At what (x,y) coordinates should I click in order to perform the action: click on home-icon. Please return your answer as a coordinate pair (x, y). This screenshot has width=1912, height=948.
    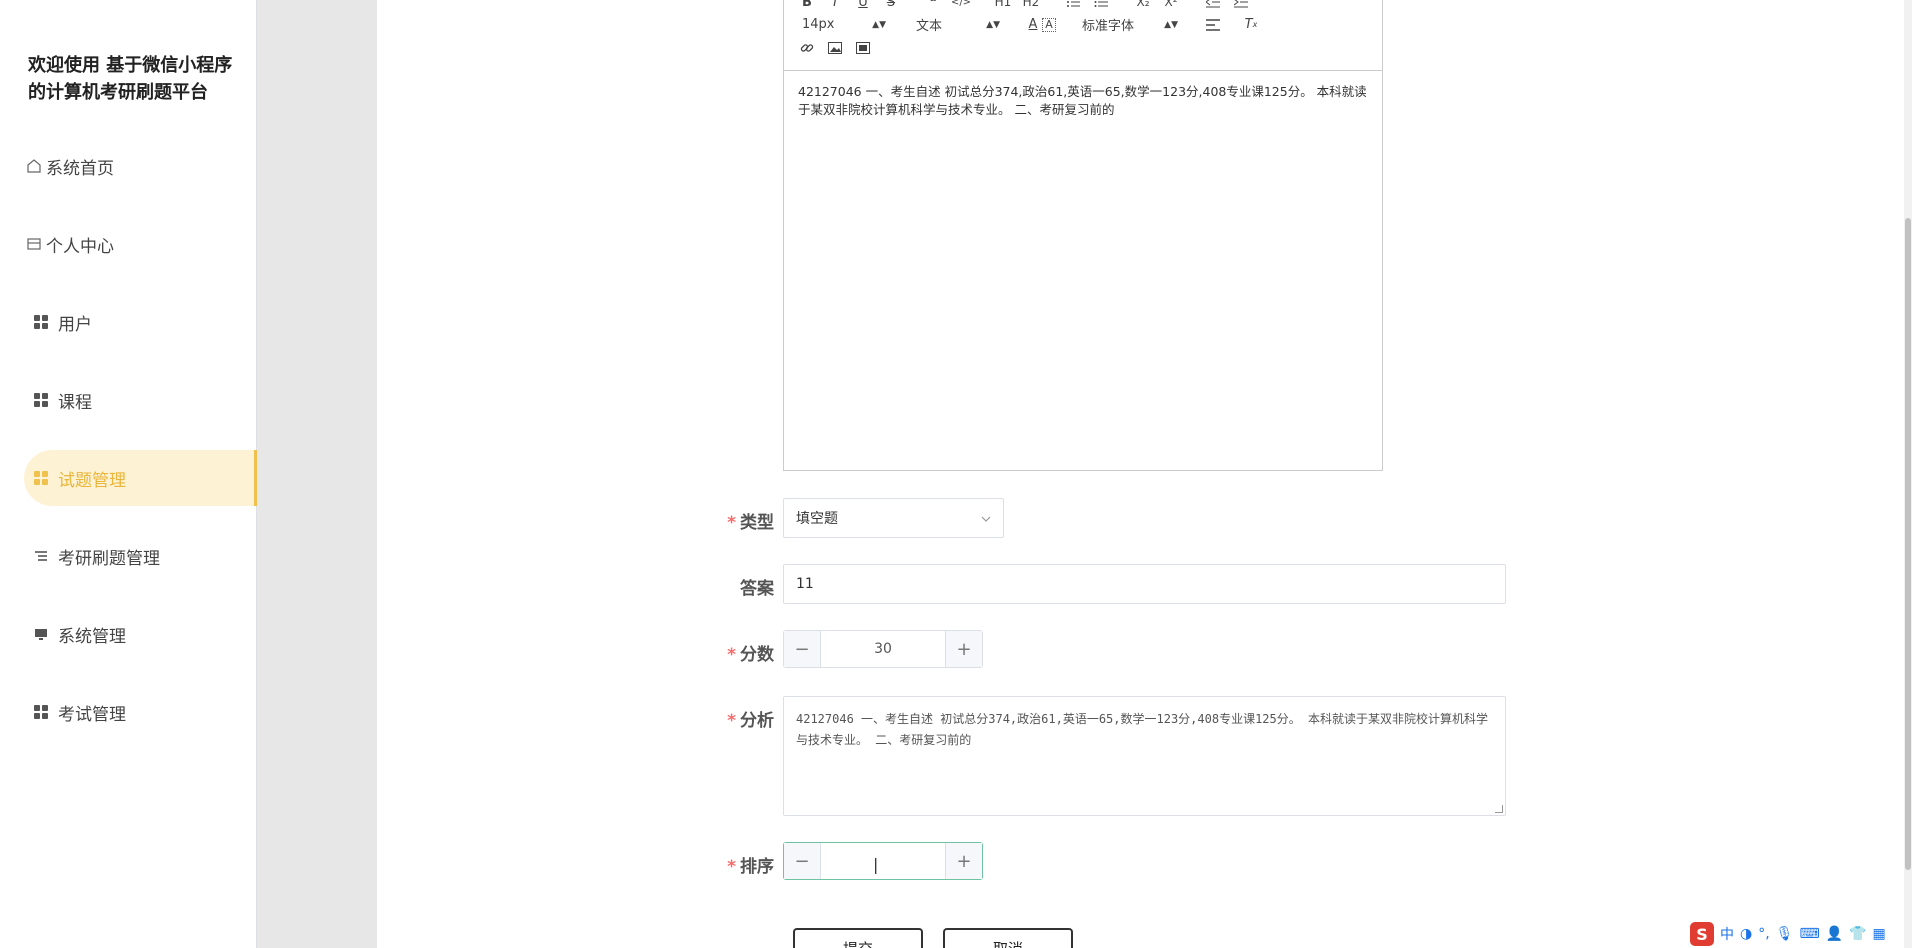
    Looking at the image, I should click on (34, 166).